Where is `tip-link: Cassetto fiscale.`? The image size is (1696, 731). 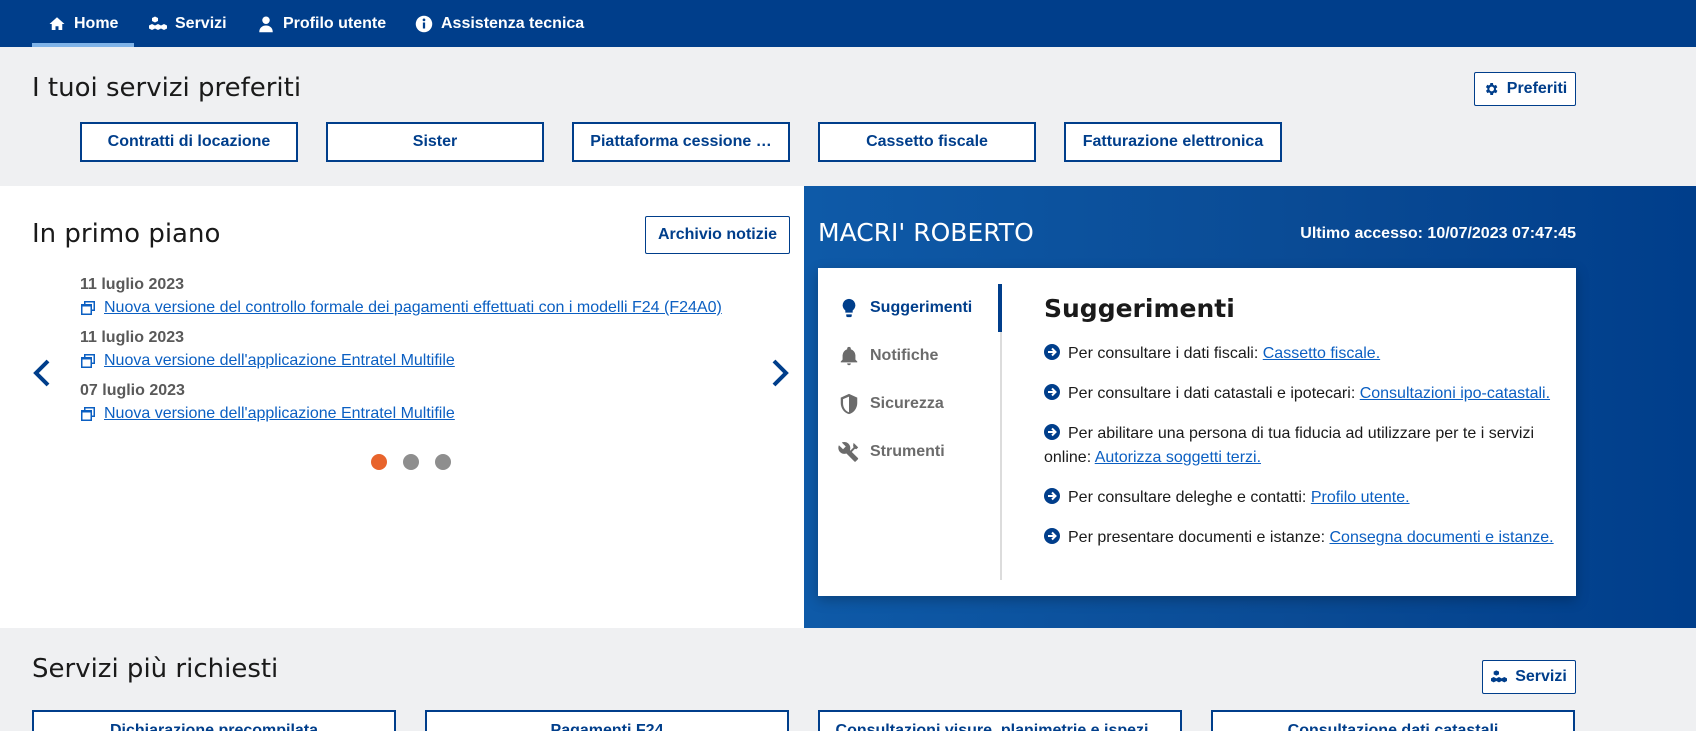
tip-link: Cassetto fiscale. is located at coordinates (1321, 353).